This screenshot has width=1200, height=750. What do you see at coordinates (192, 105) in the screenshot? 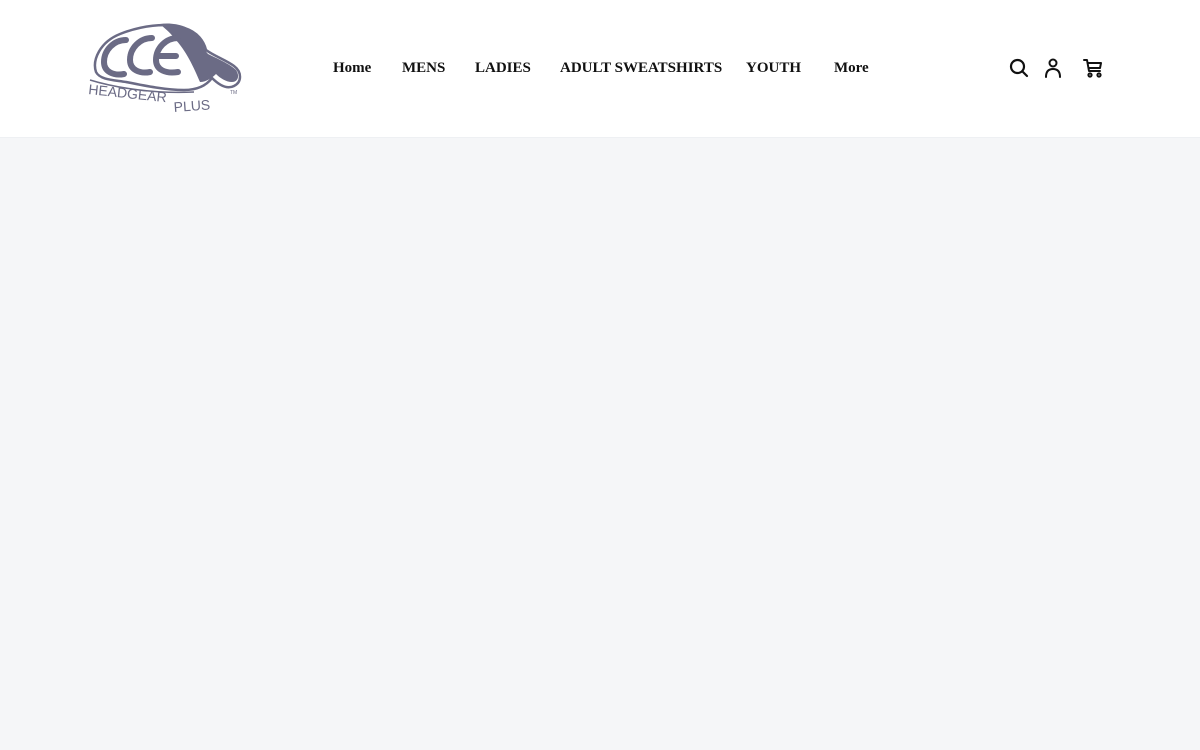
I see `svg-text: PLUS` at bounding box center [192, 105].